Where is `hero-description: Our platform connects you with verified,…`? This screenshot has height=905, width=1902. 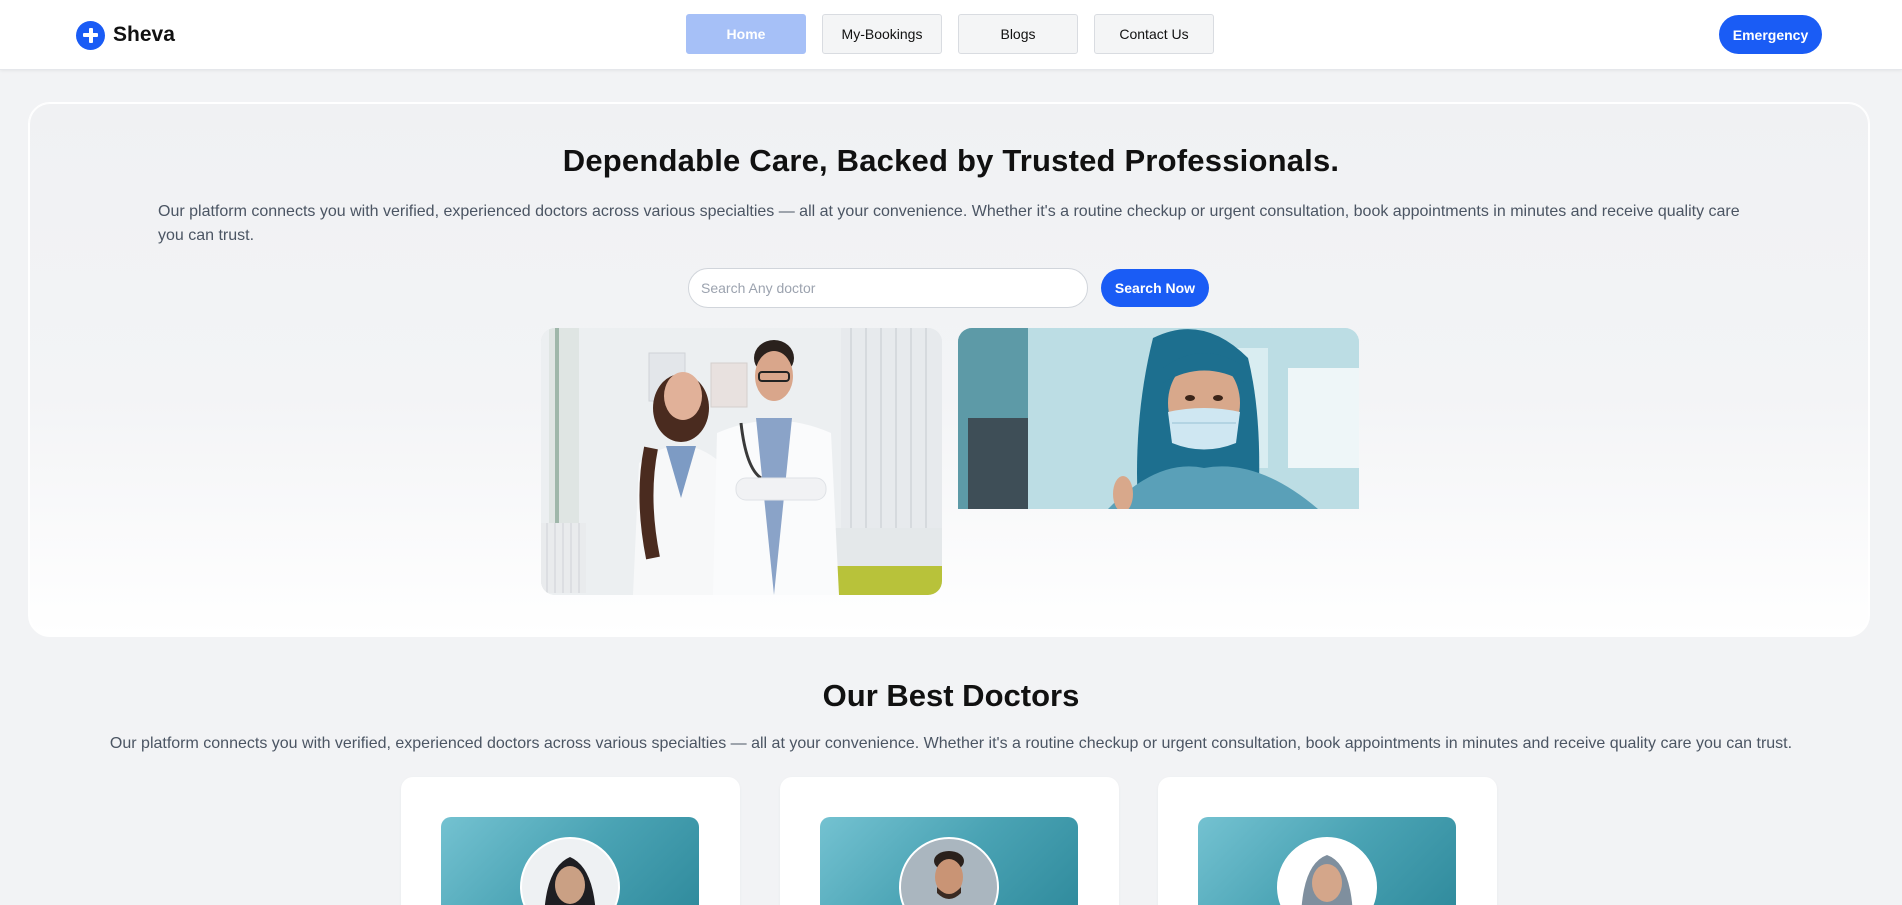 hero-description: Our platform connects you with verified,… is located at coordinates (949, 223).